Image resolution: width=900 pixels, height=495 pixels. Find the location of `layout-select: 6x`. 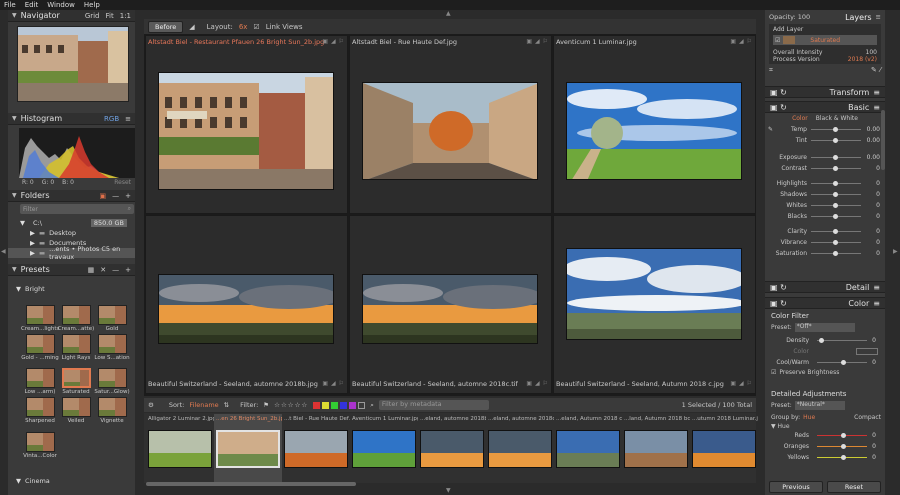

layout-select: 6x is located at coordinates (243, 27).